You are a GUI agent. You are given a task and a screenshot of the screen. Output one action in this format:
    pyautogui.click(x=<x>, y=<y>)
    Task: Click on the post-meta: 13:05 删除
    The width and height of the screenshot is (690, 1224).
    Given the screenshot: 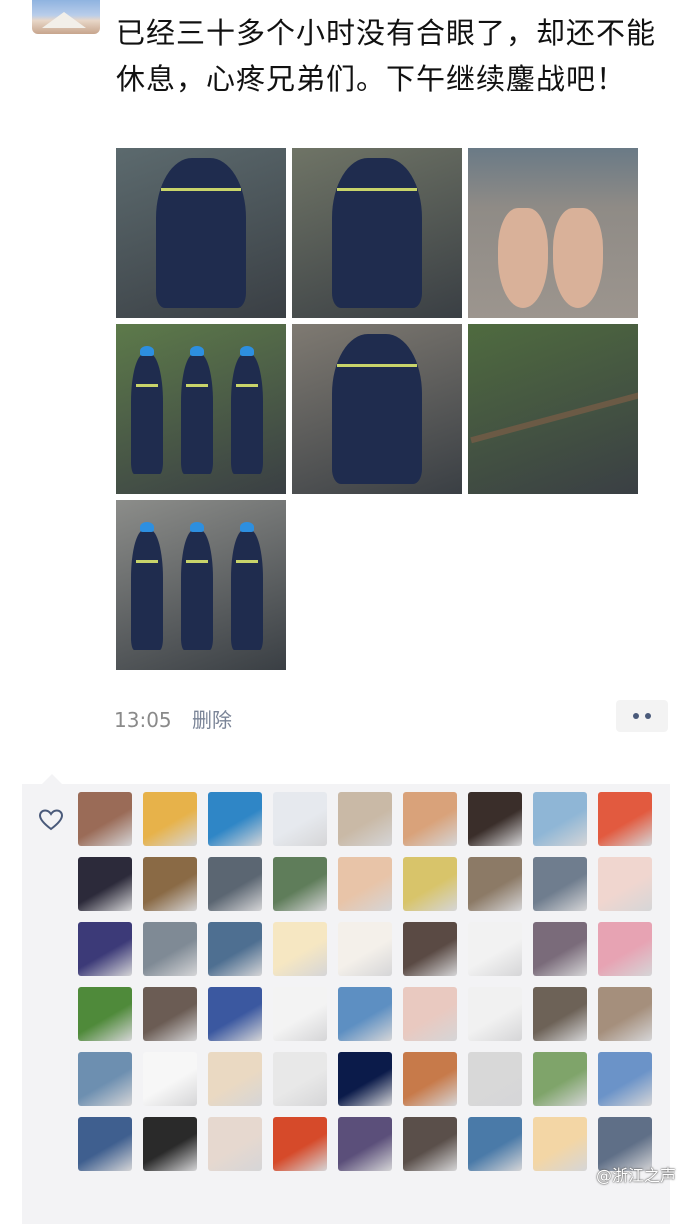 What is the action you would take?
    pyautogui.click(x=173, y=718)
    